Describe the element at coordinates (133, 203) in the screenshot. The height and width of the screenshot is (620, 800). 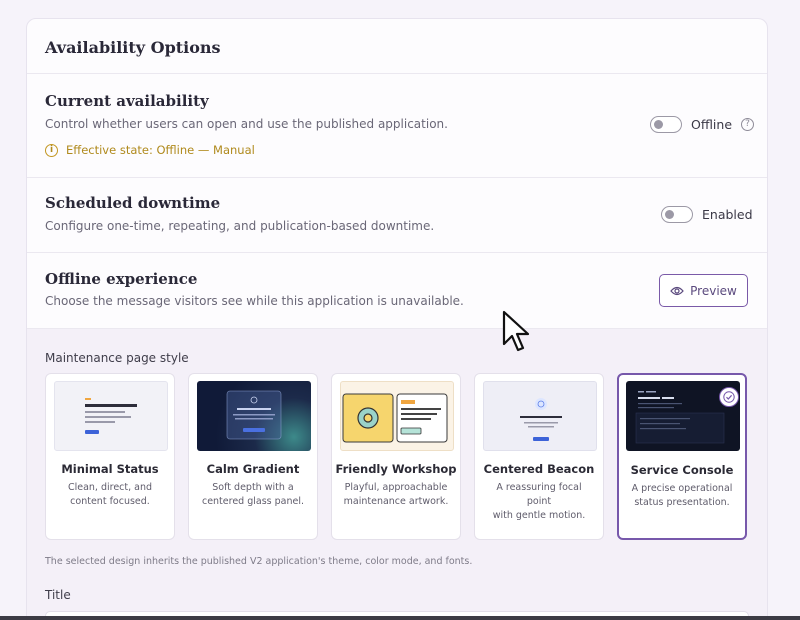
I see `section-title: Scheduled downtime` at that location.